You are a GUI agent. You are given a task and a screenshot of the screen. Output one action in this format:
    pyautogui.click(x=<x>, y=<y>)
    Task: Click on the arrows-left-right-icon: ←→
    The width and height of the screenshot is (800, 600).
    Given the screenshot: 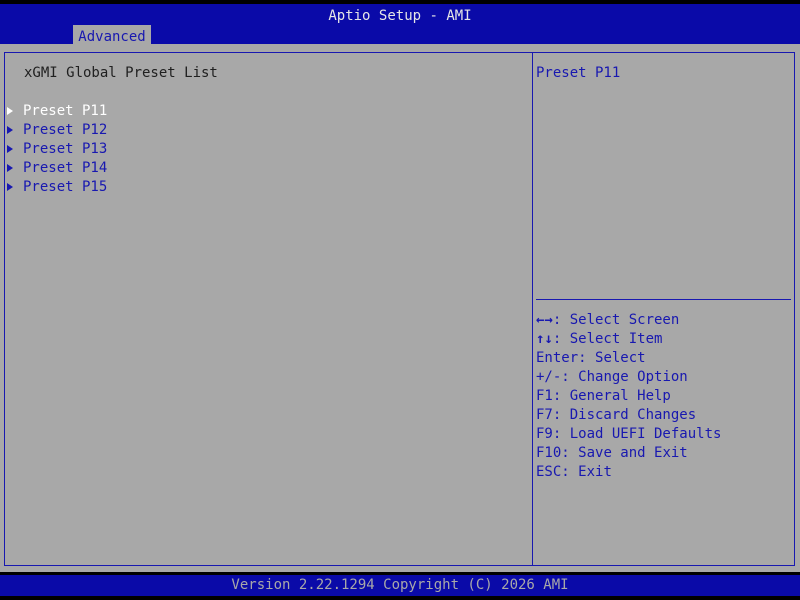 What is the action you would take?
    pyautogui.click(x=544, y=320)
    